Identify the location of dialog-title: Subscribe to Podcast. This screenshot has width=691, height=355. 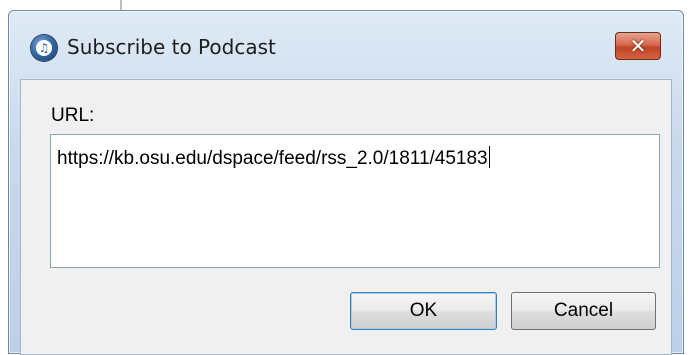
(171, 47).